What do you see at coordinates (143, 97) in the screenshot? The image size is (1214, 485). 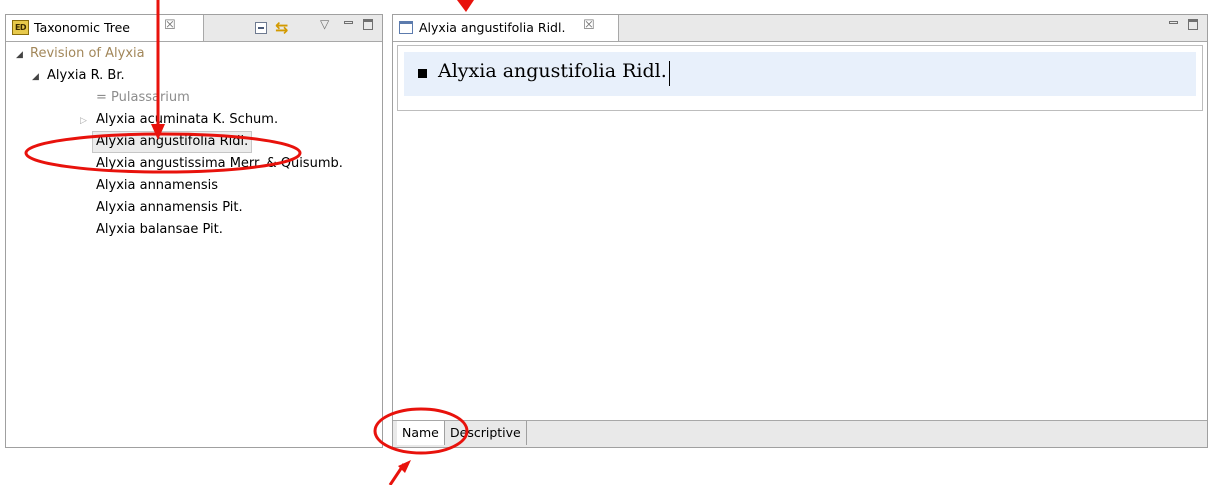 I see `tree-node-label: = Pulassarium` at bounding box center [143, 97].